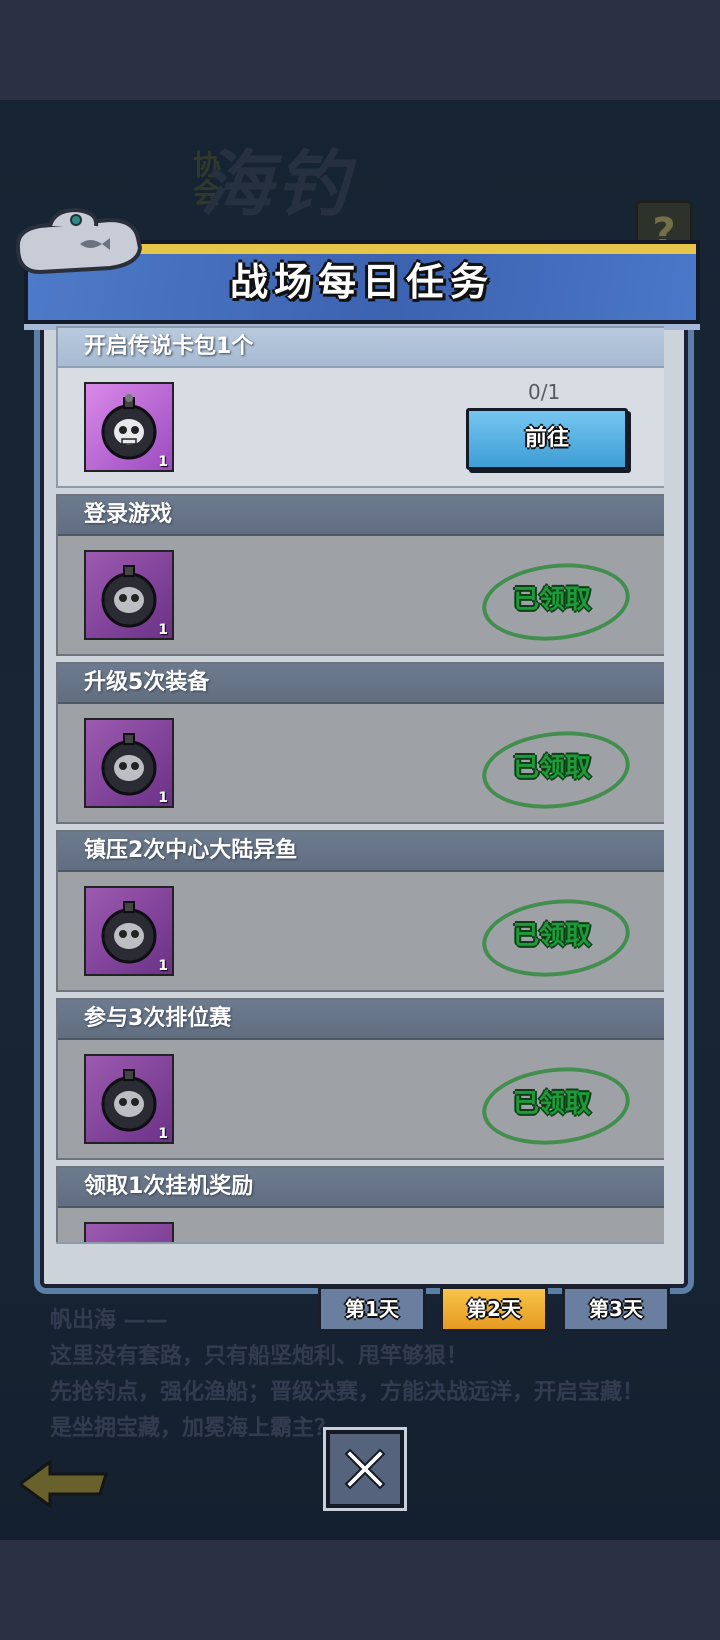  I want to click on task-header: 登录游戏, so click(361, 516).